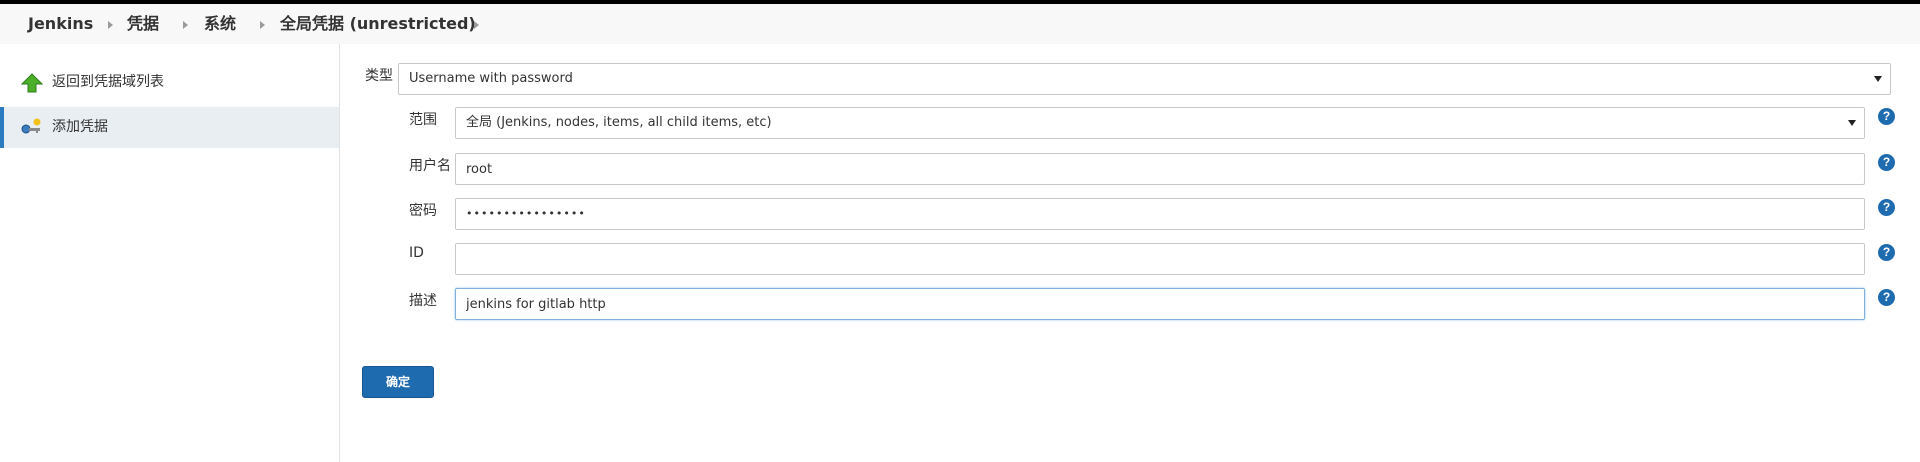 The width and height of the screenshot is (1920, 462). I want to click on ok-button: 确定, so click(398, 382).